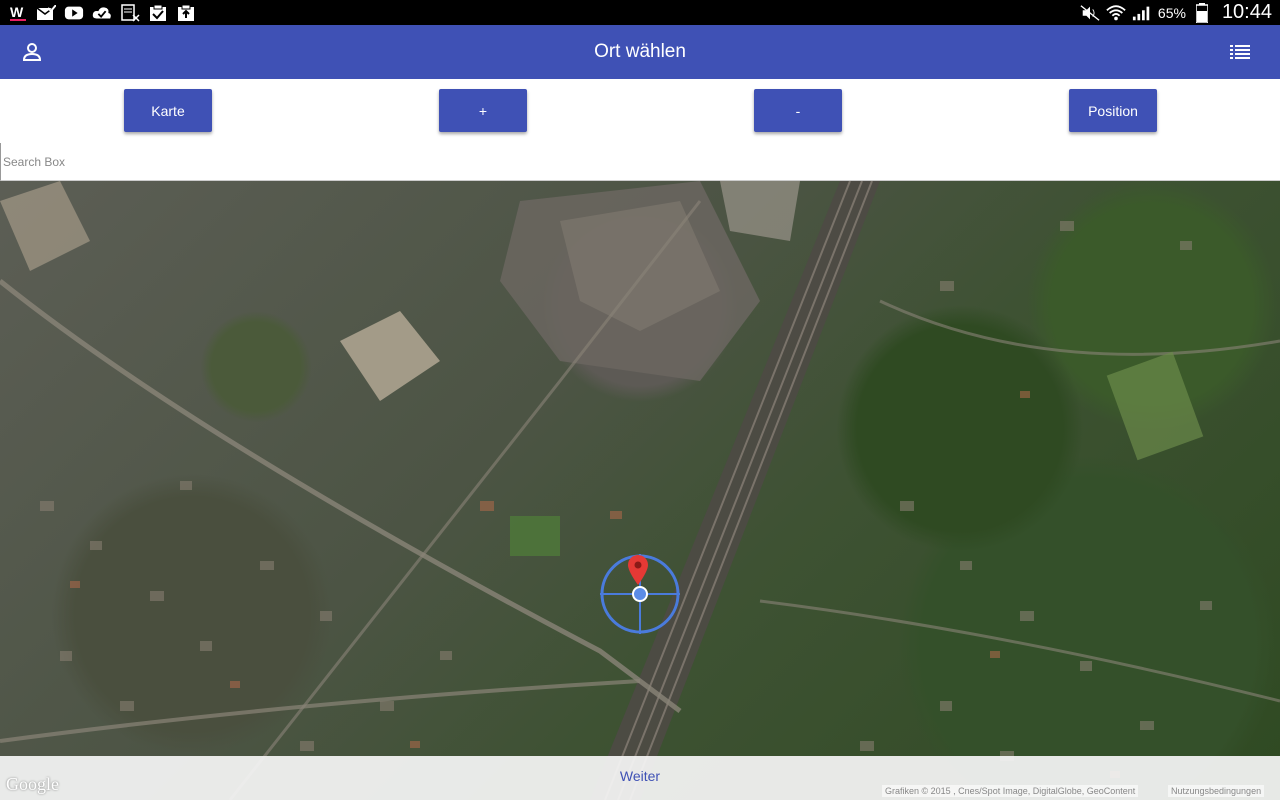 The height and width of the screenshot is (800, 1280). I want to click on list-icon, so click(1240, 52).